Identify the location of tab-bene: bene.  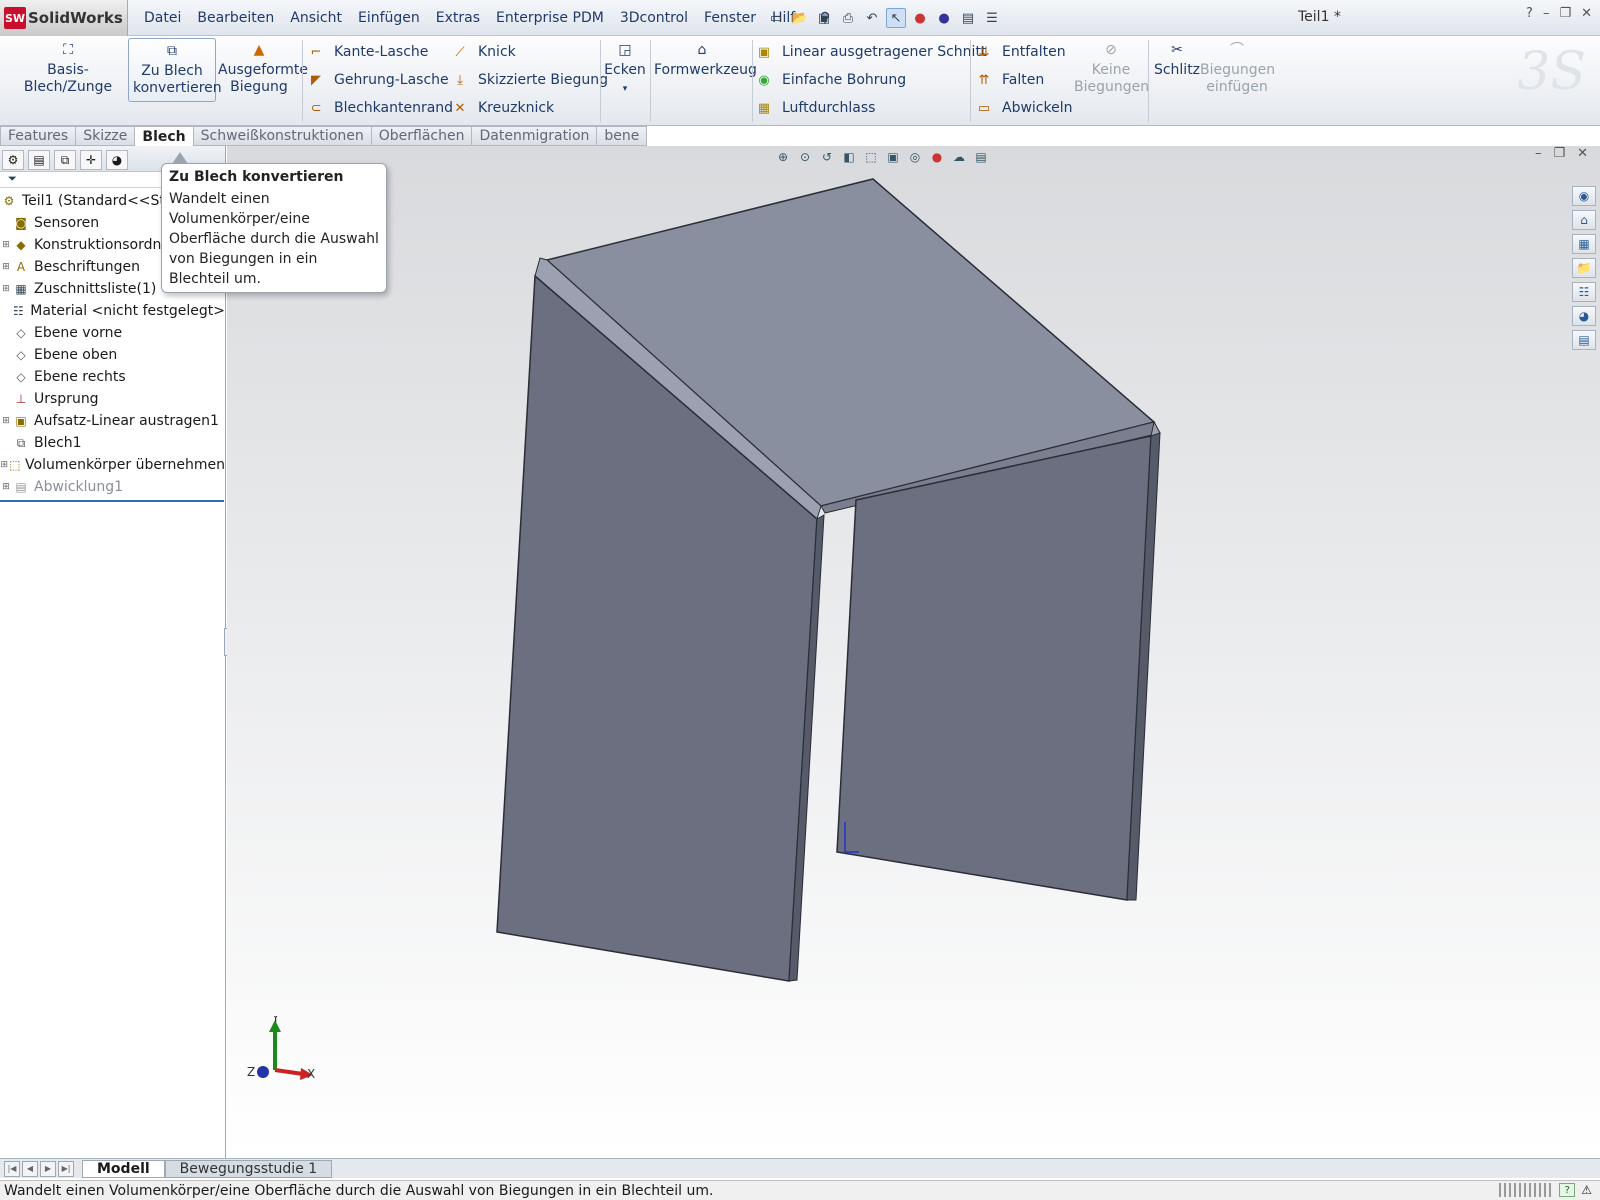
(622, 136).